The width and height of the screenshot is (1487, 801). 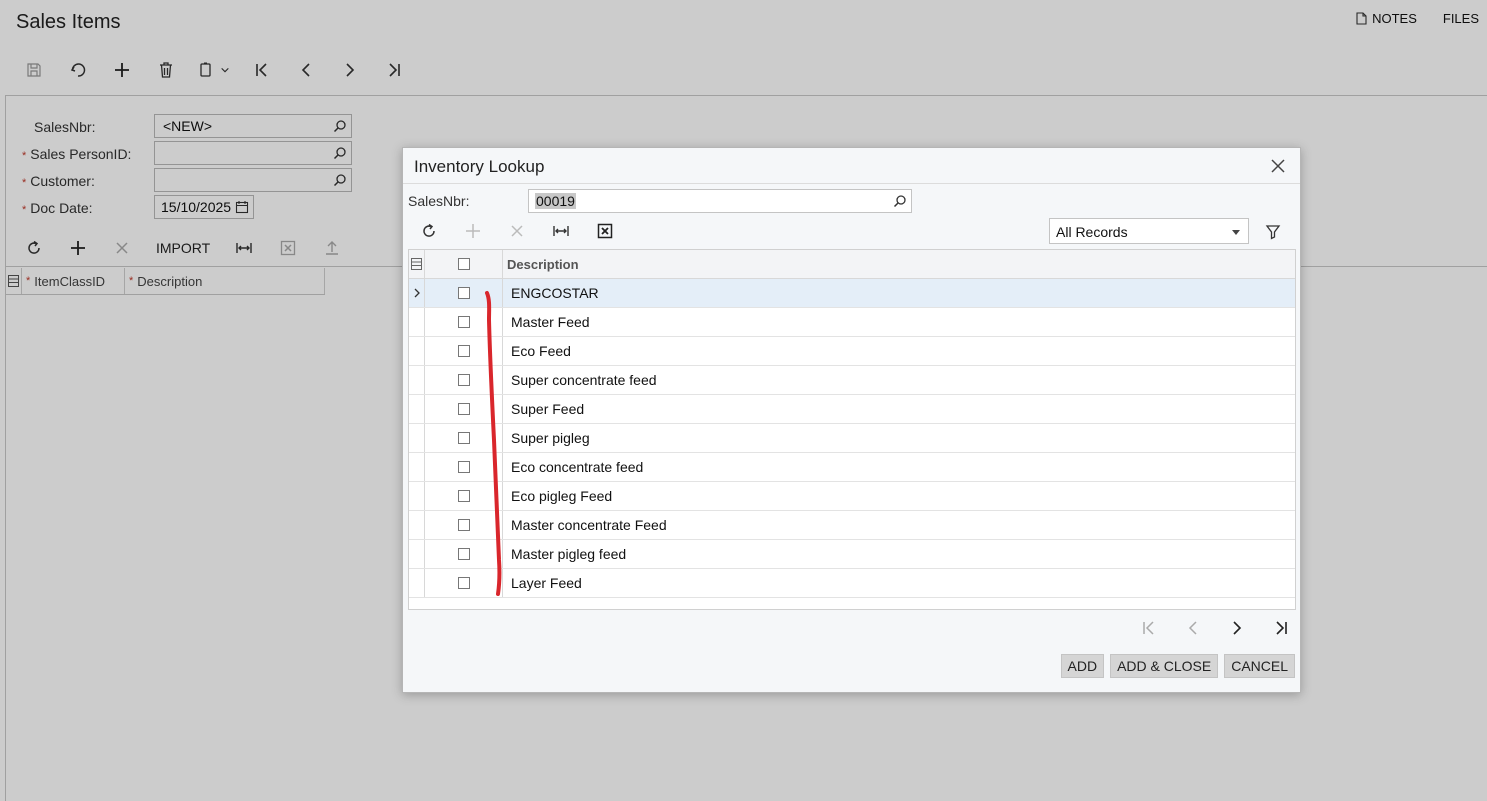 What do you see at coordinates (589, 525) in the screenshot?
I see `description-cell: Master concentrate Feed` at bounding box center [589, 525].